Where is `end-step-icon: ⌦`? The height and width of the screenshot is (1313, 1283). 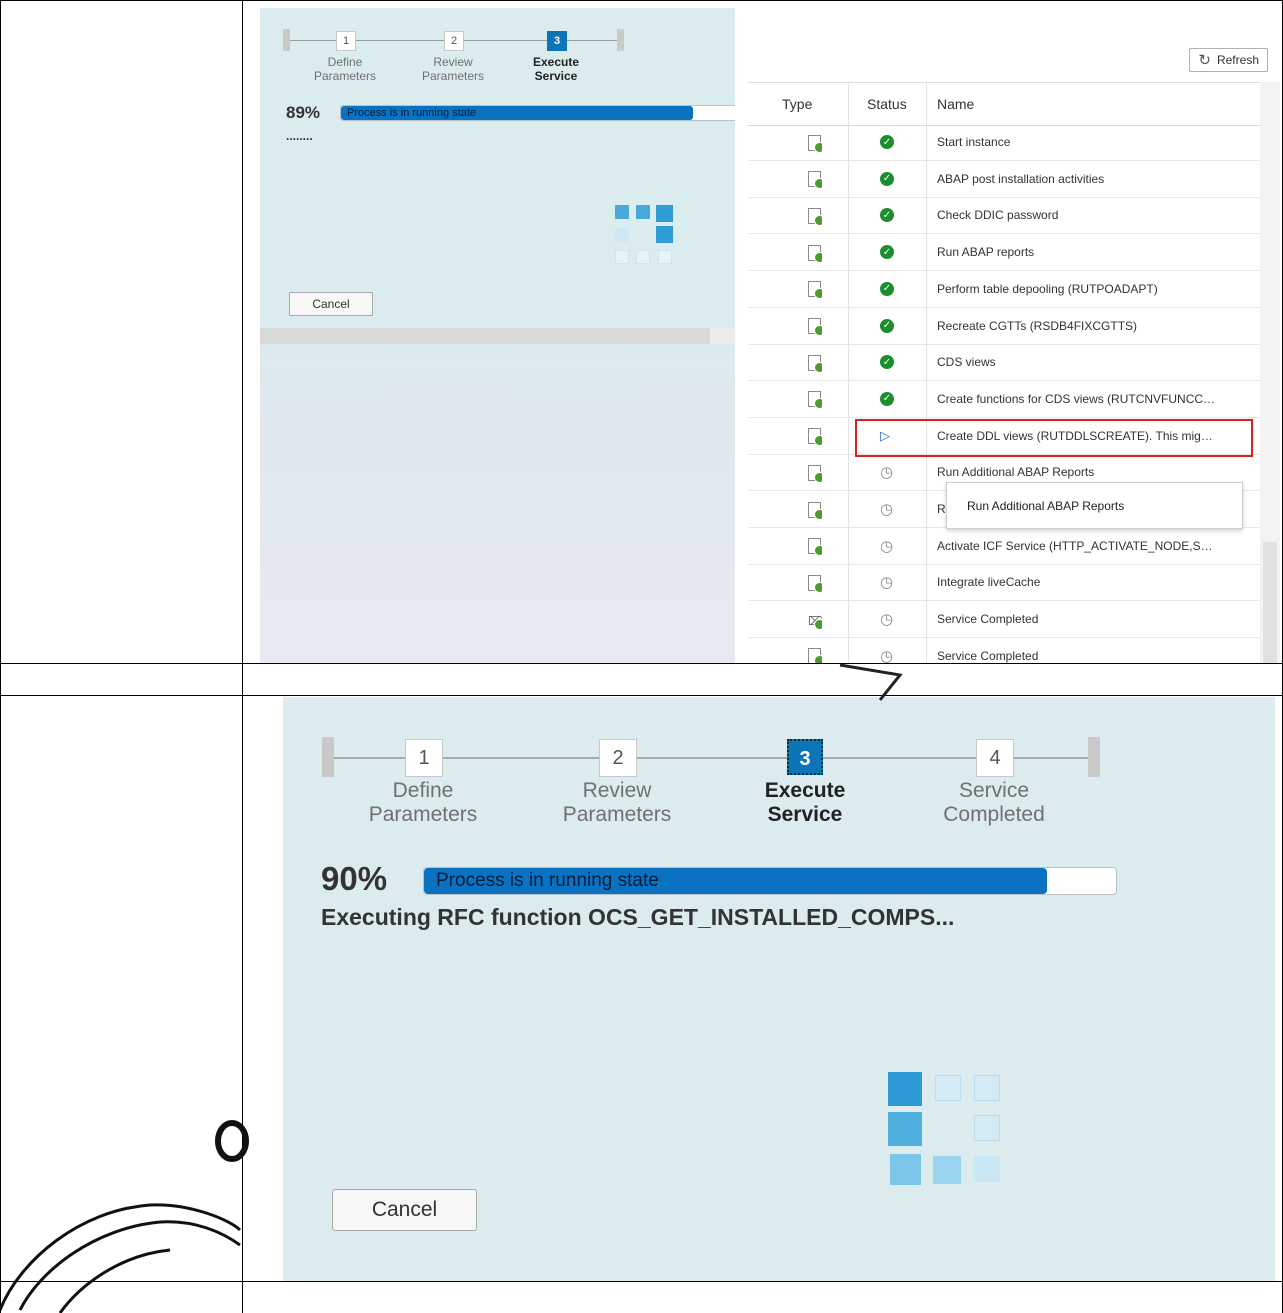
end-step-icon: ⌦ is located at coordinates (815, 621).